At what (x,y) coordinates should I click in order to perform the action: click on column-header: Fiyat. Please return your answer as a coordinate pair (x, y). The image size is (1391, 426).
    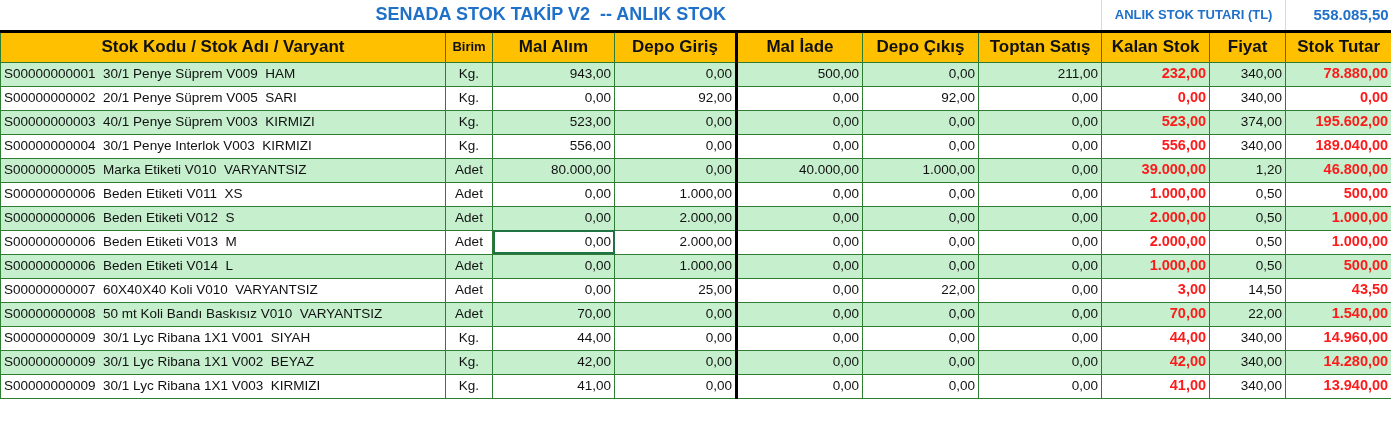
    Looking at the image, I should click on (1247, 46).